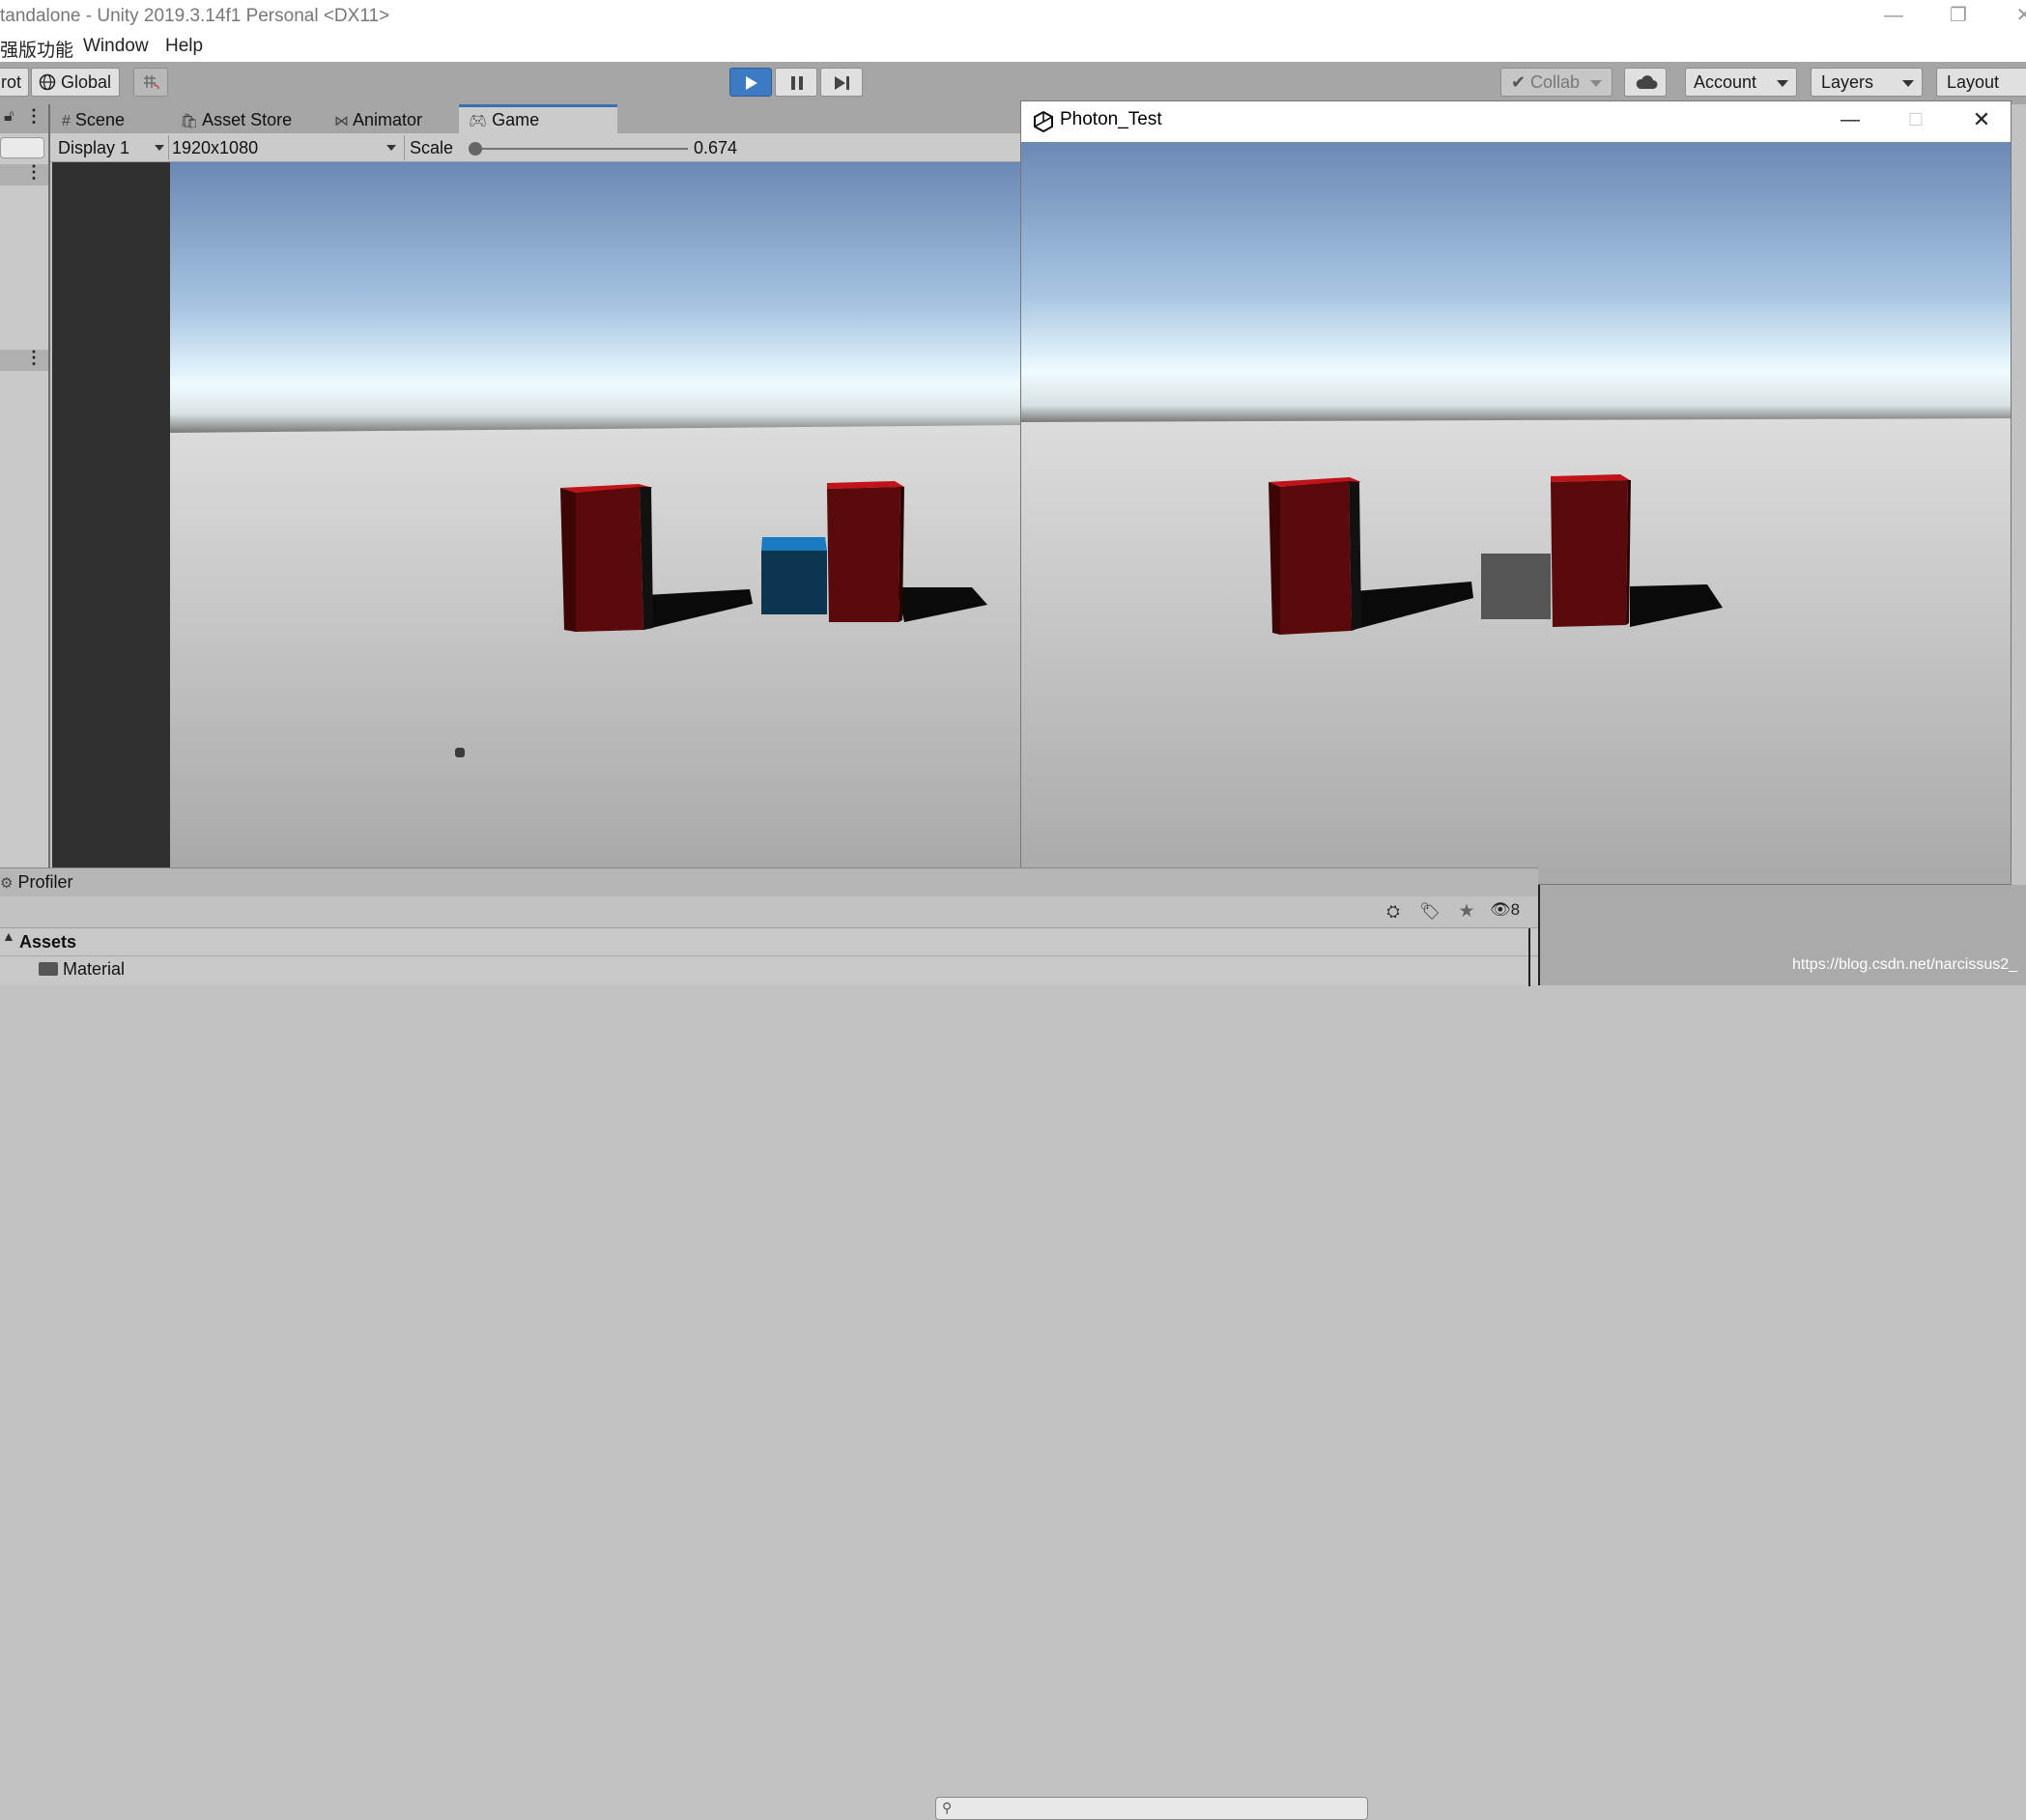 This screenshot has width=2026, height=1820. Describe the element at coordinates (538, 119) in the screenshot. I see `tab-game: 🎮︎ Game` at that location.